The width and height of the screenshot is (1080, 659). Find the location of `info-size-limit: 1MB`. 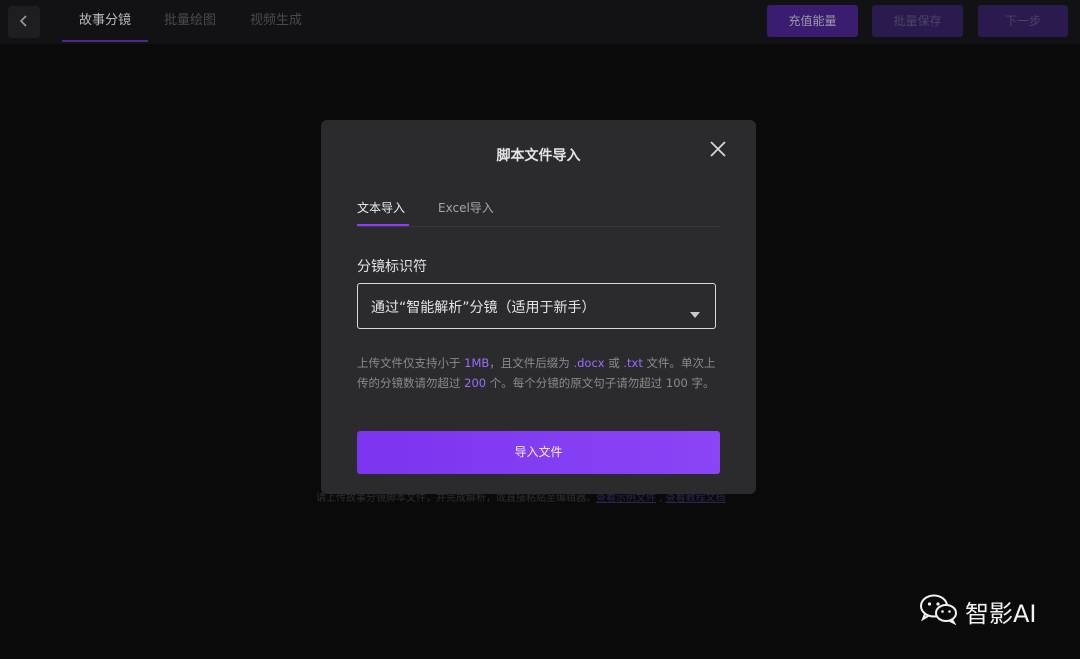

info-size-limit: 1MB is located at coordinates (477, 363).